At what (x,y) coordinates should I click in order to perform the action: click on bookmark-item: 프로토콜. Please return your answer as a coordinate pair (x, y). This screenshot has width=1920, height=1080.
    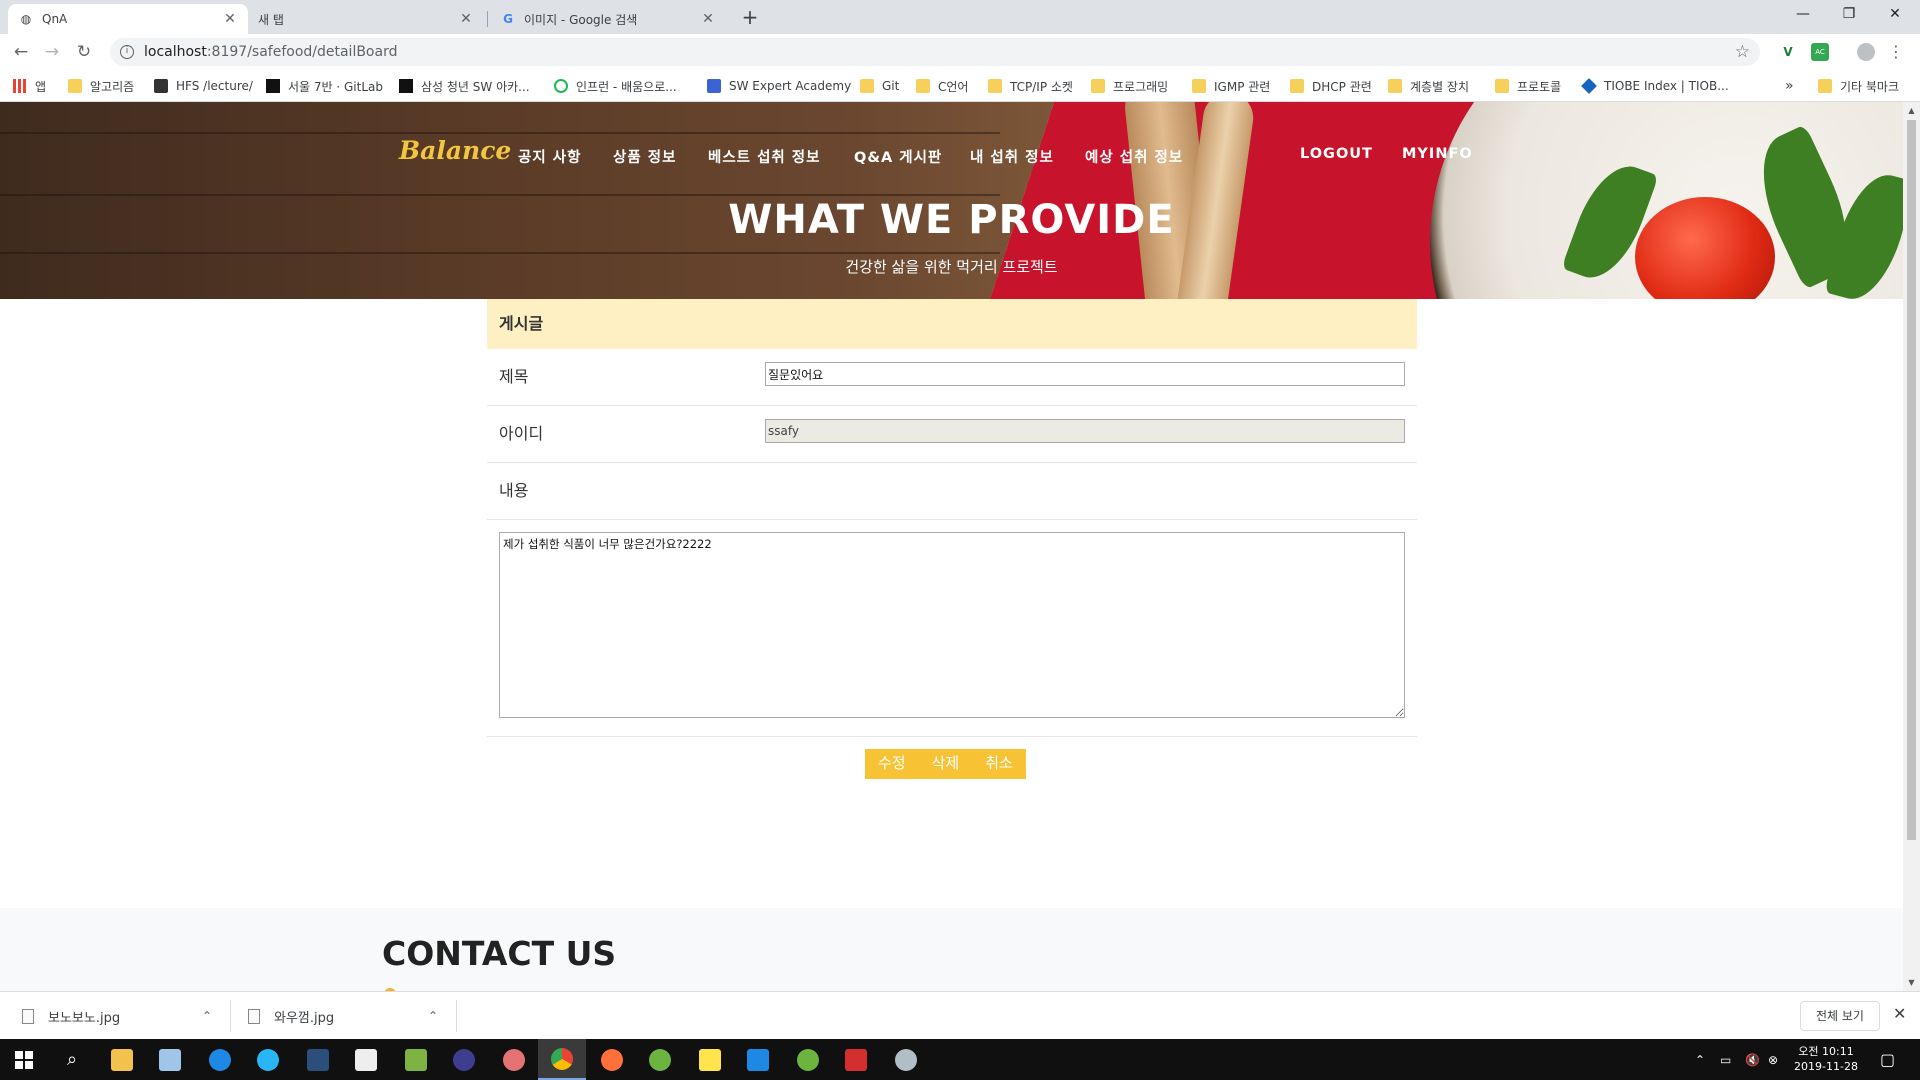
    Looking at the image, I should click on (1528, 86).